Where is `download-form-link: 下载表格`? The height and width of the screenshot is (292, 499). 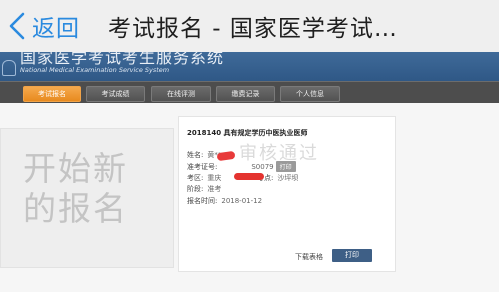
download-form-link: 下载表格 is located at coordinates (309, 257).